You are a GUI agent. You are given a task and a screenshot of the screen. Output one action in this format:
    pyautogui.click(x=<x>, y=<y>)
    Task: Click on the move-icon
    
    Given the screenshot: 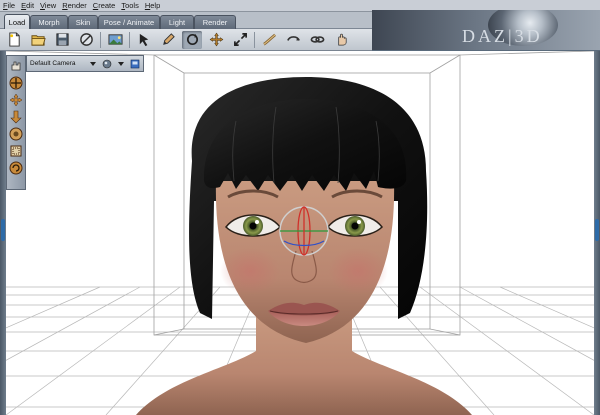 What is the action you would take?
    pyautogui.click(x=216, y=39)
    